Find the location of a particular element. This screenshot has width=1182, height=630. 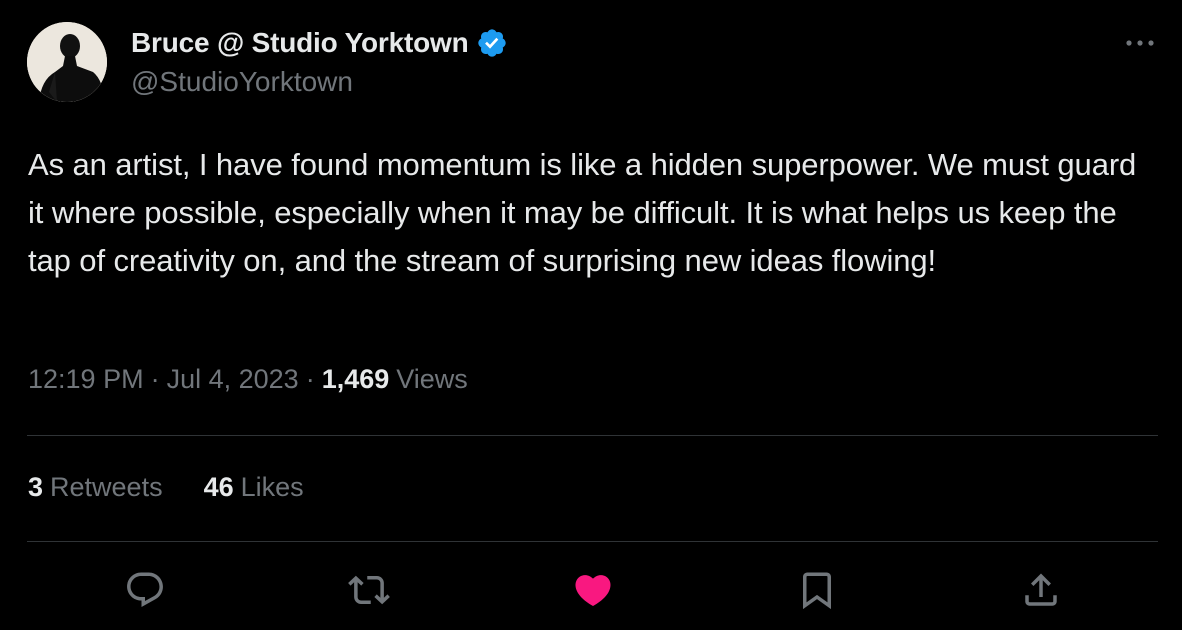

share-button is located at coordinates (1041, 590).